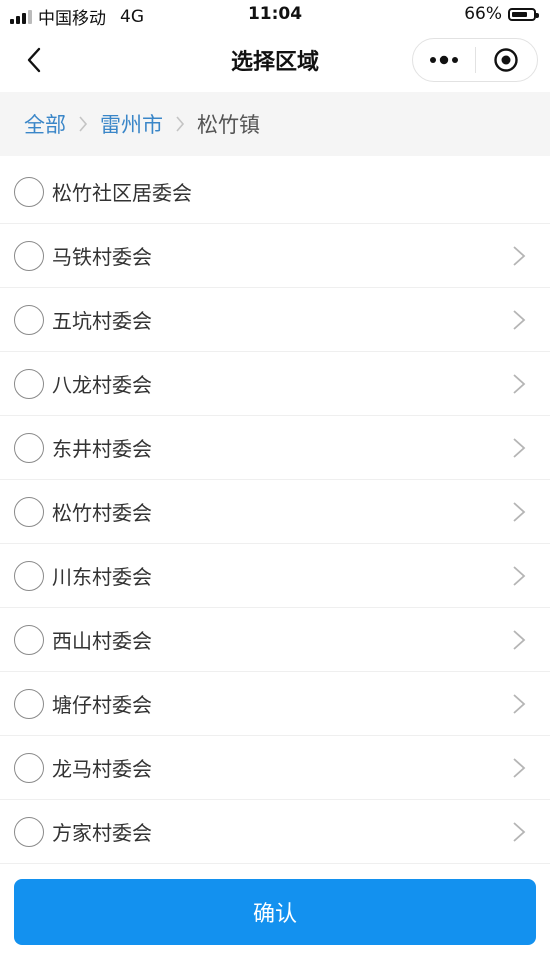 The image size is (550, 960). What do you see at coordinates (275, 60) in the screenshot?
I see `nav-bar: 选择区域` at bounding box center [275, 60].